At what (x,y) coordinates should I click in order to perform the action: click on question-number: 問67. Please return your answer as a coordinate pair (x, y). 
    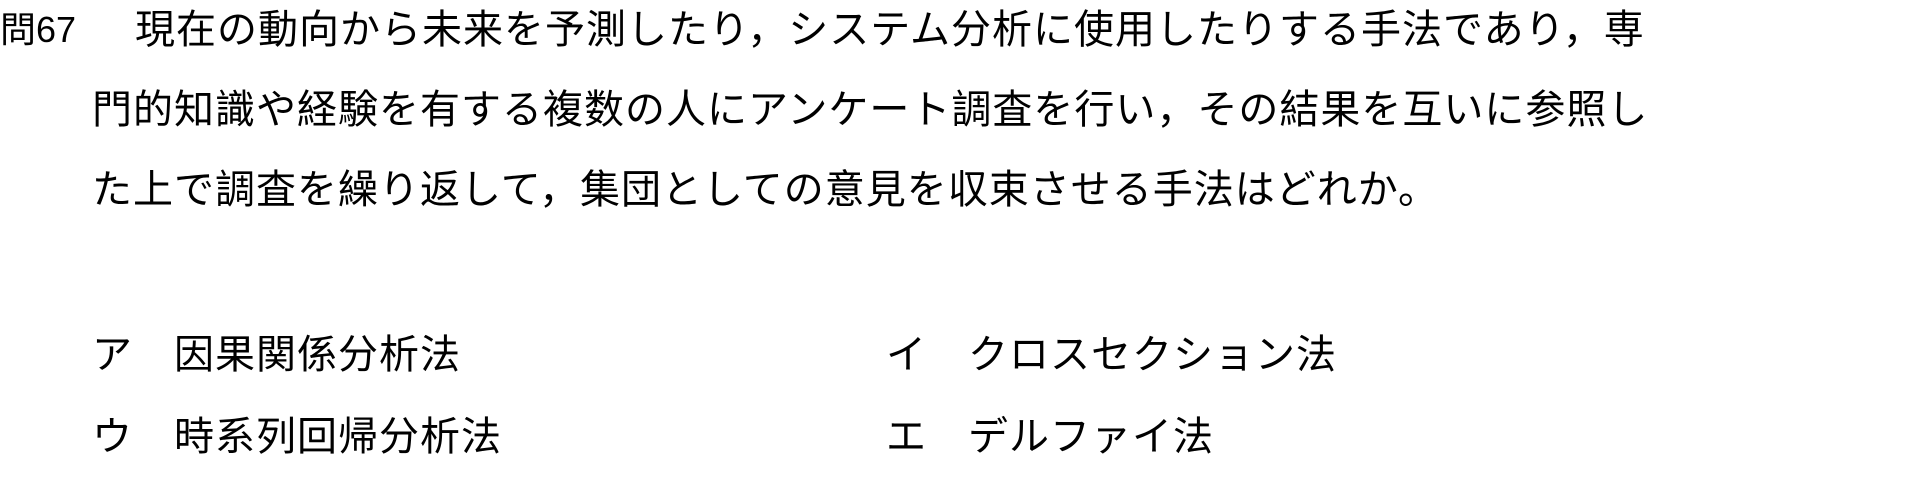
    Looking at the image, I should click on (38, 29).